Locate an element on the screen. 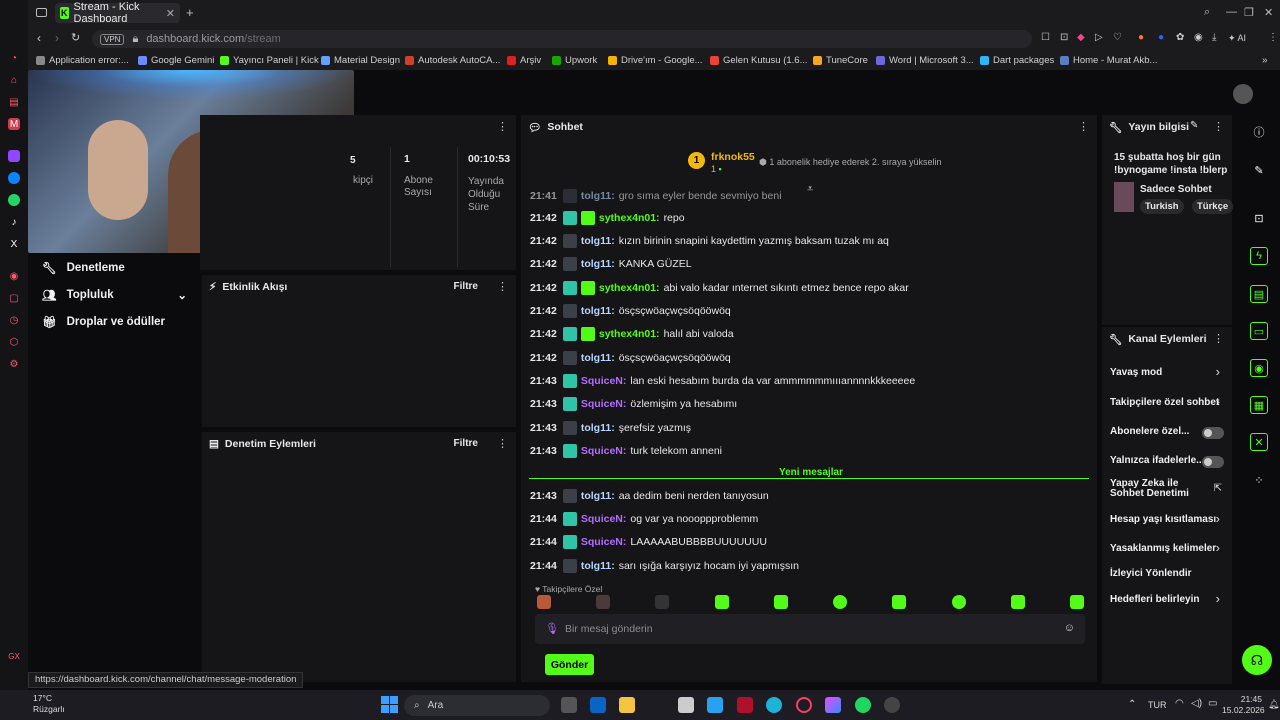 The height and width of the screenshot is (720, 1280). sidebar-messenger-icon is located at coordinates (14, 178).